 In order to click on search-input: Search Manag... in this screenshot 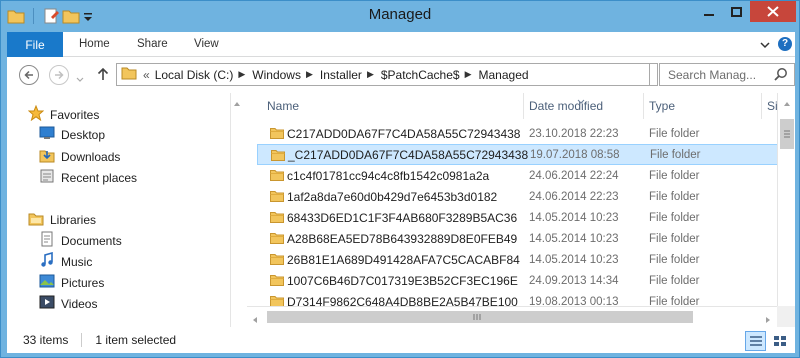, I will do `click(727, 74)`.